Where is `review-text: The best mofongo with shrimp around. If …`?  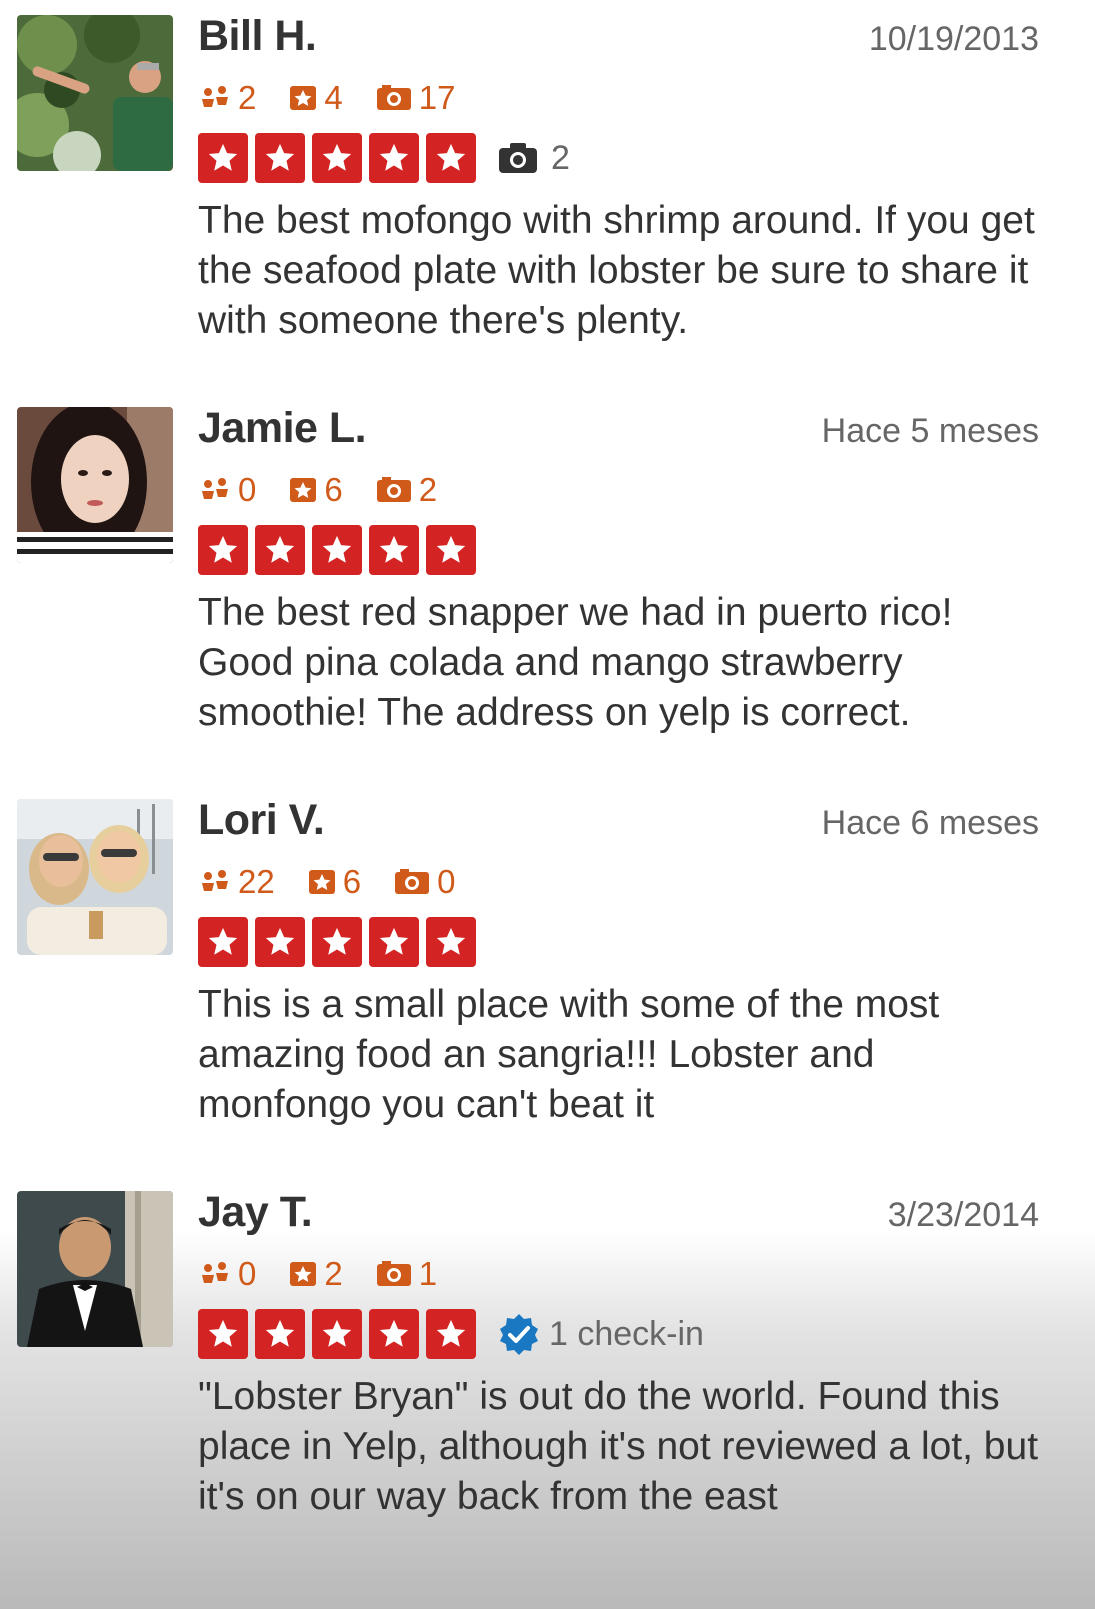
review-text: The best mofongo with shrimp around. If … is located at coordinates (616, 270).